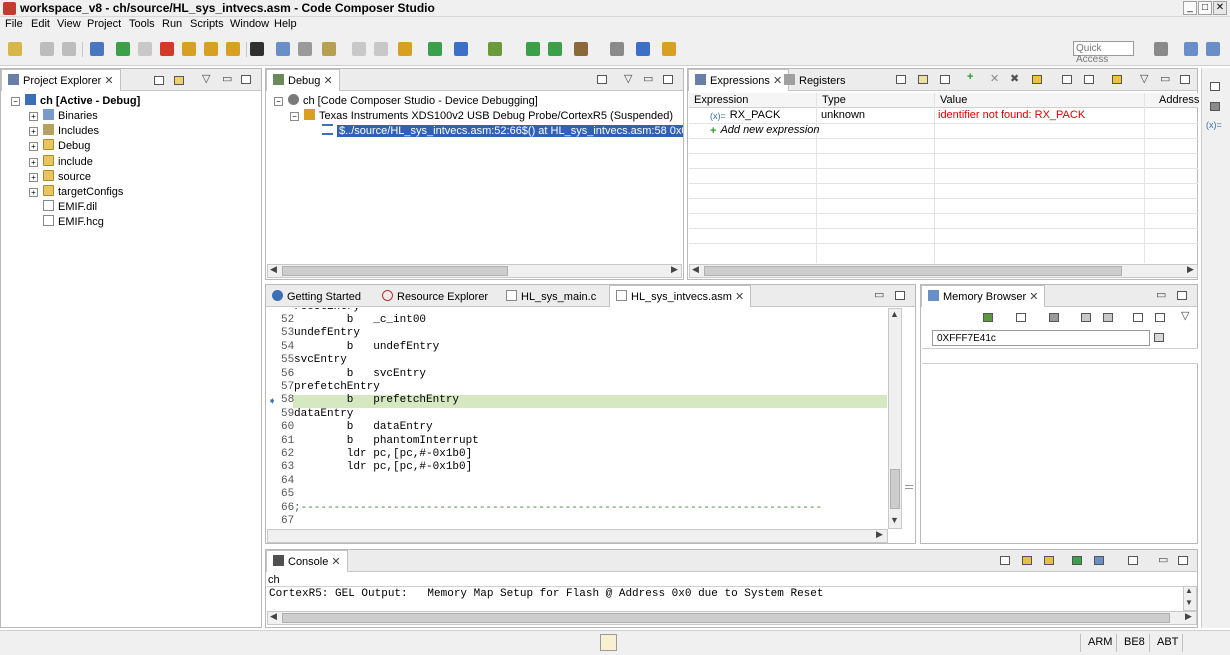 The height and width of the screenshot is (655, 1230). I want to click on menu-edit: Edit, so click(40, 24).